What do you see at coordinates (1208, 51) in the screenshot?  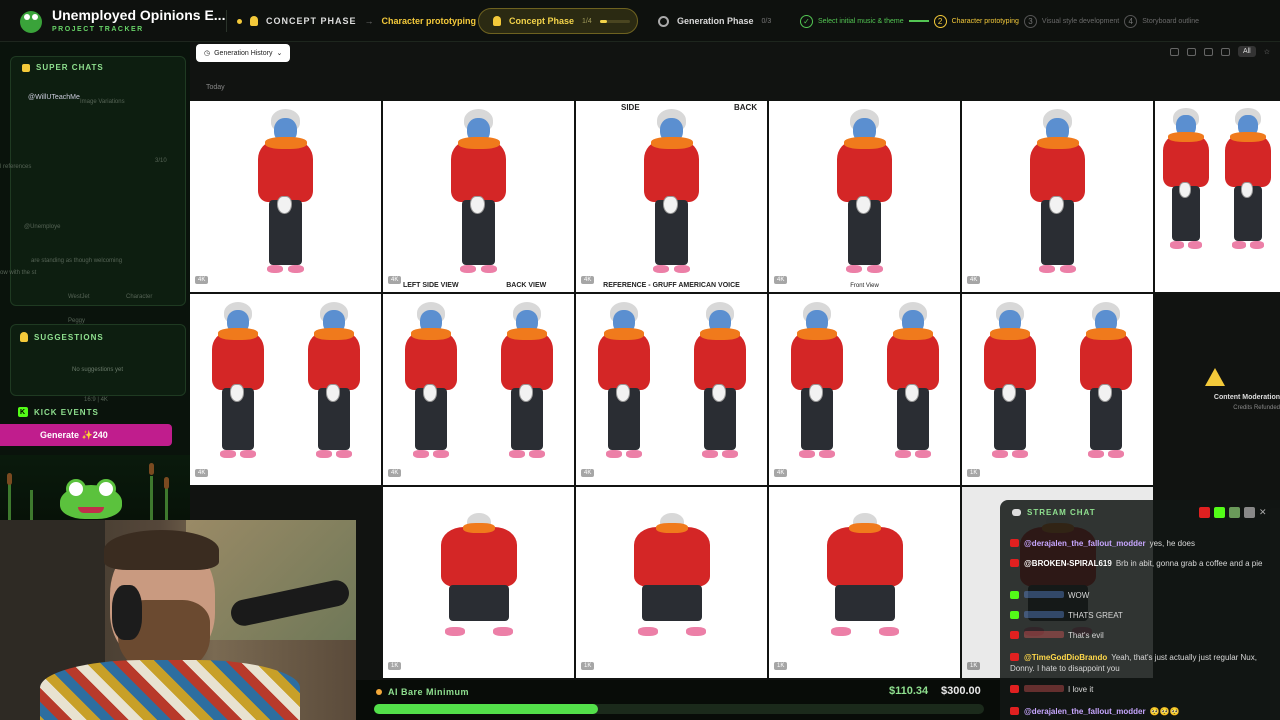 I see `video-filter-icon` at bounding box center [1208, 51].